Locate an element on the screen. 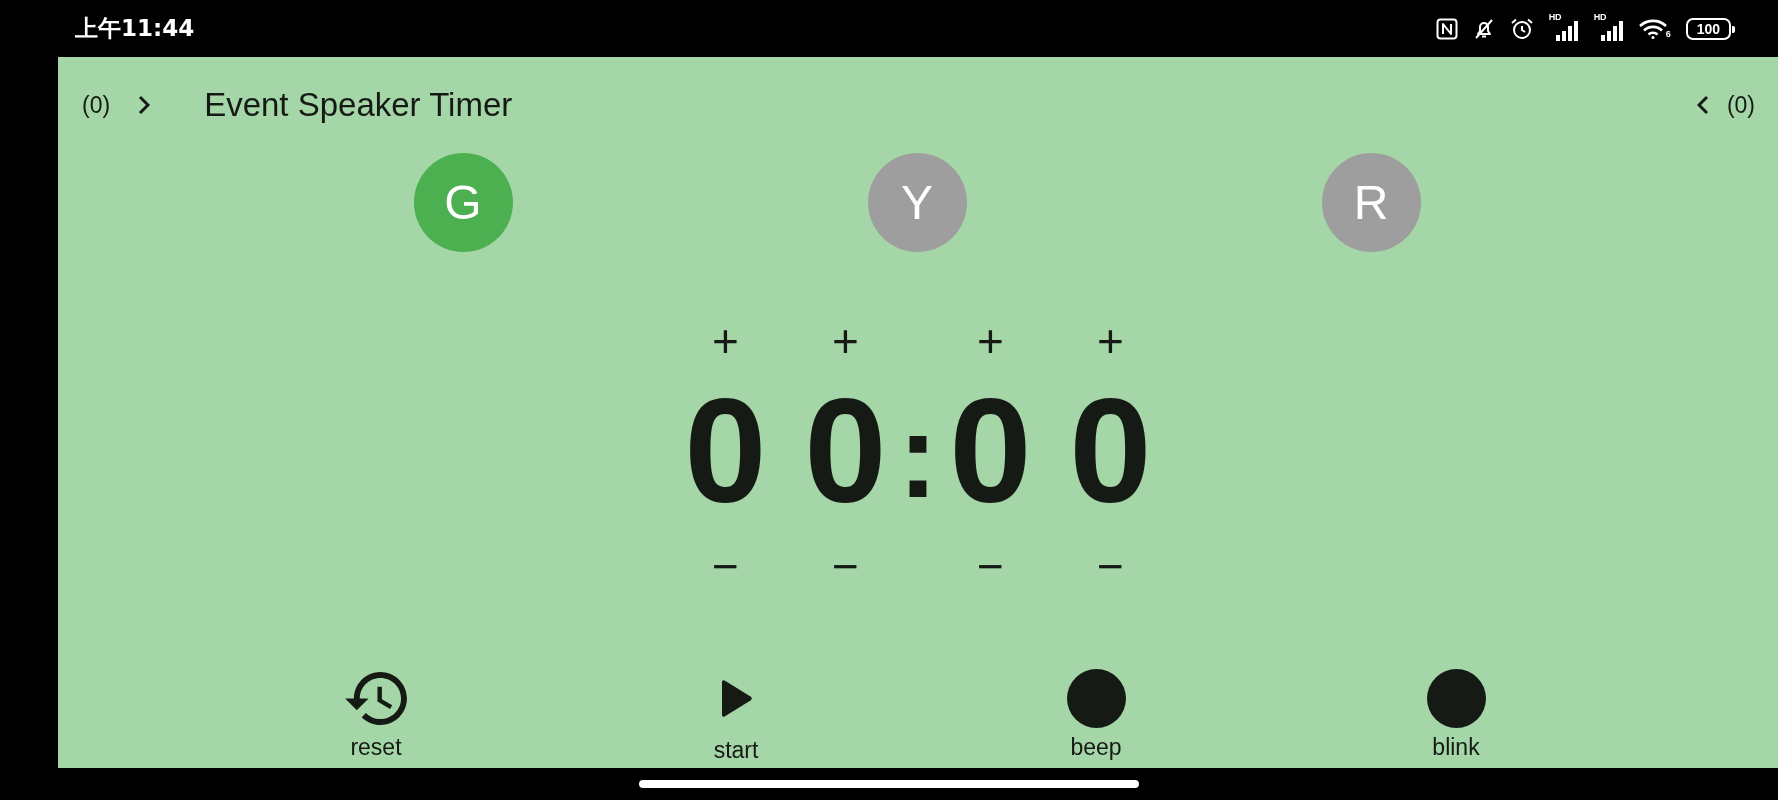 This screenshot has height=800, width=1778. app-title: Event Speaker Timer is located at coordinates (358, 105).